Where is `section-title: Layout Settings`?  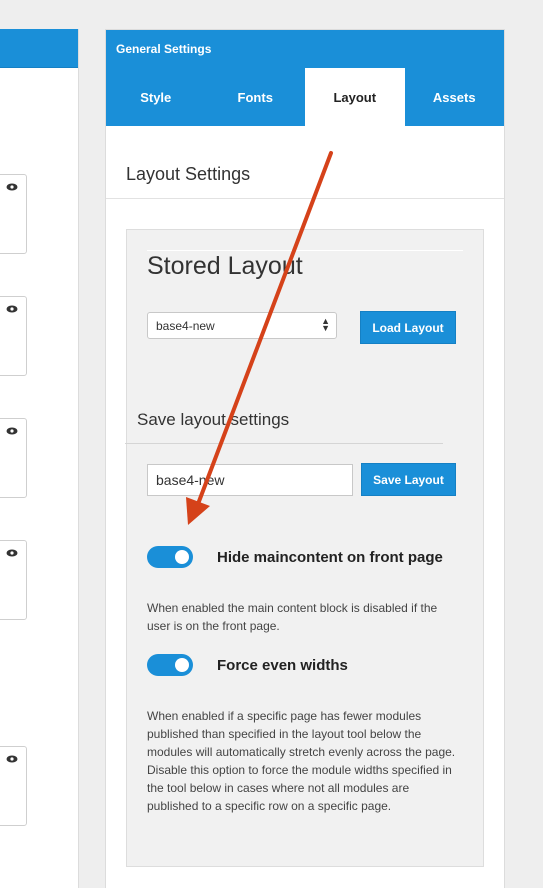 section-title: Layout Settings is located at coordinates (188, 174).